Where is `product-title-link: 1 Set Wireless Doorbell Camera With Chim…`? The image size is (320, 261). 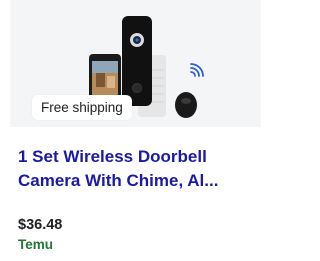 product-title-link: 1 Set Wireless Doorbell Camera With Chim… is located at coordinates (138, 169).